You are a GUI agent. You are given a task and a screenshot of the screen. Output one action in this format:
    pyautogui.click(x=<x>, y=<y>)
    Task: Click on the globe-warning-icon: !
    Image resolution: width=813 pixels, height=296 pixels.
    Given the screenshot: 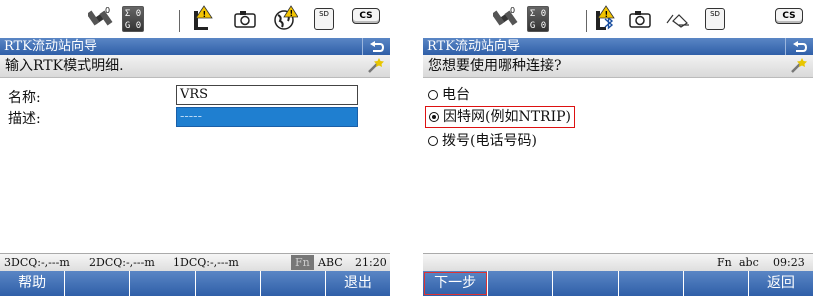 What is the action you would take?
    pyautogui.click(x=285, y=19)
    